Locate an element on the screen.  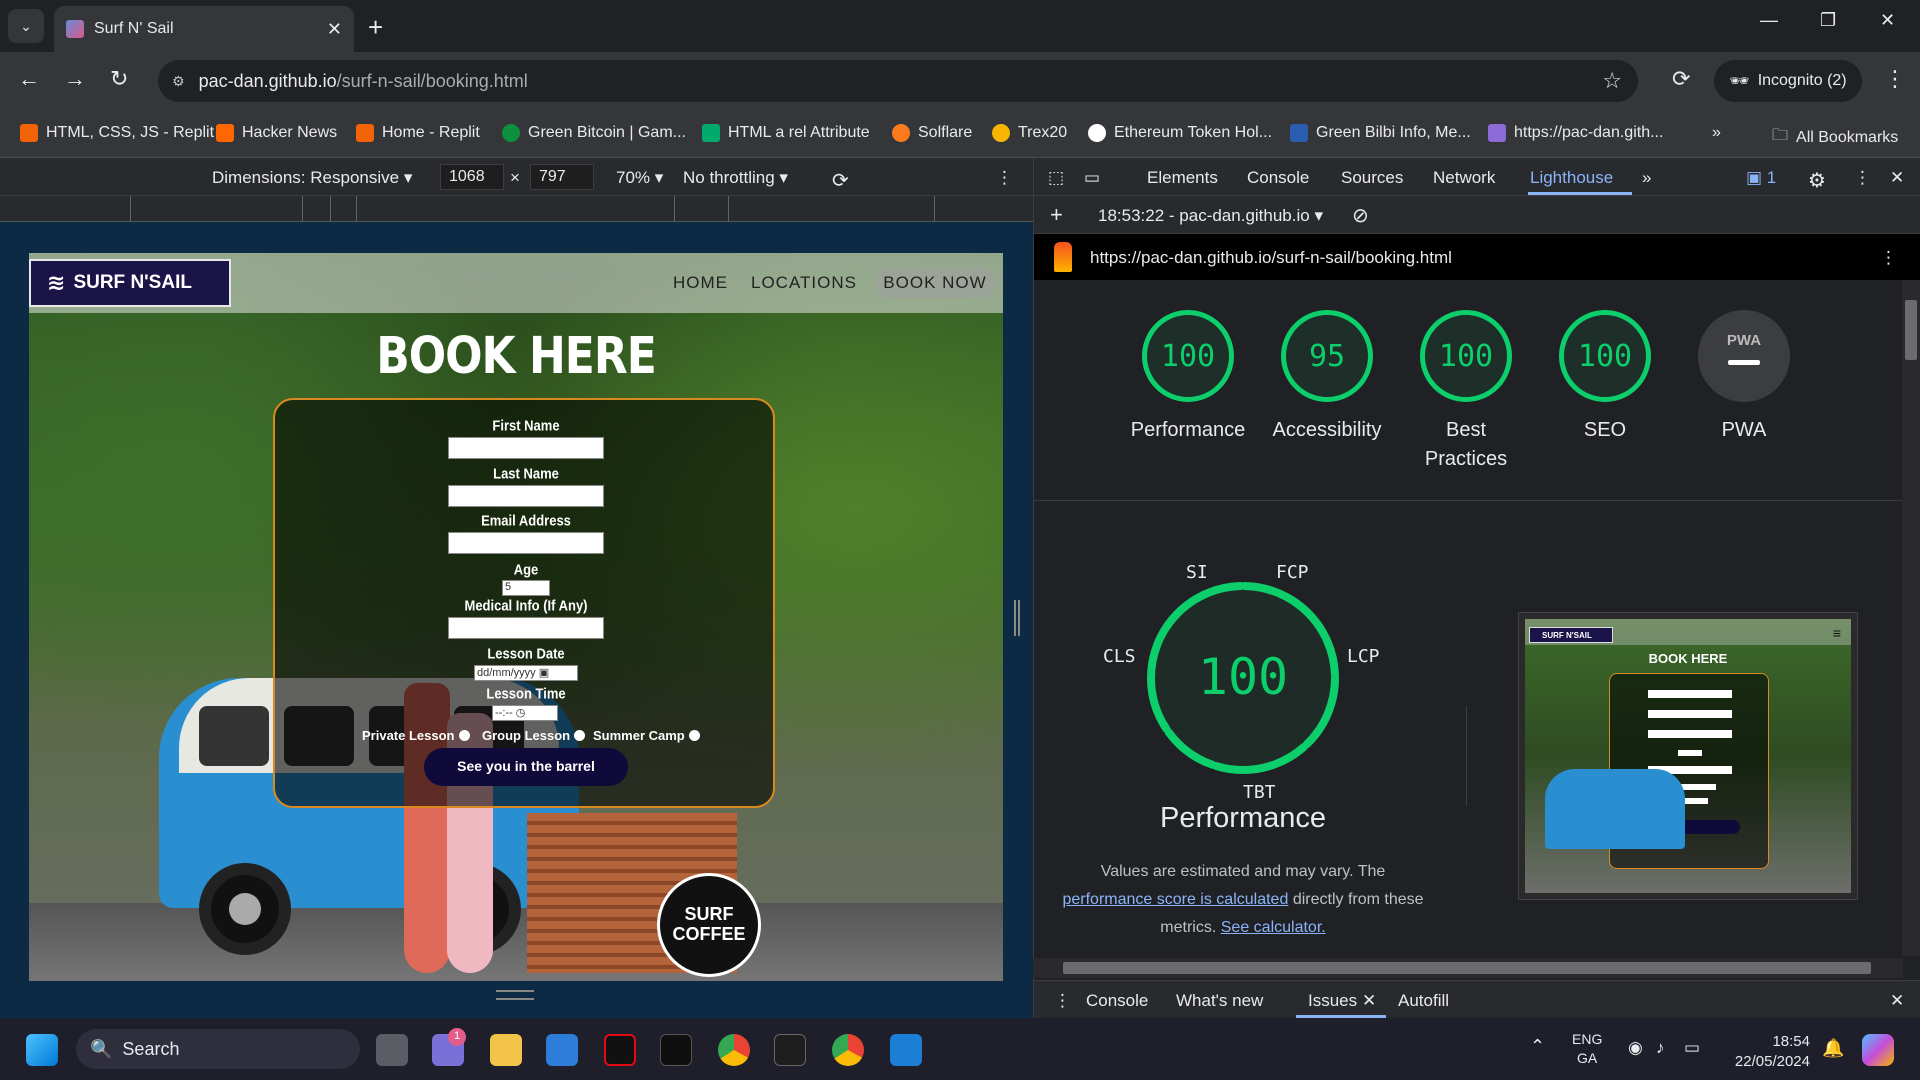
last-name-input is located at coordinates (526, 496).